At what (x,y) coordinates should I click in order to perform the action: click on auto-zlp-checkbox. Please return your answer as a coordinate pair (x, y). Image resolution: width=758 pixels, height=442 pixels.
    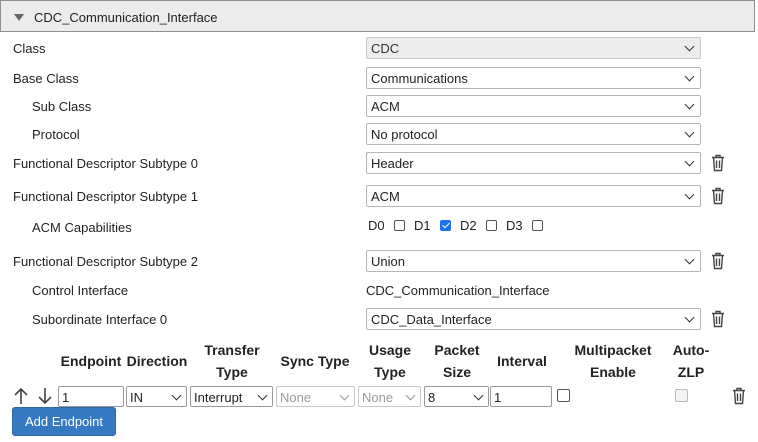
    Looking at the image, I should click on (681, 395).